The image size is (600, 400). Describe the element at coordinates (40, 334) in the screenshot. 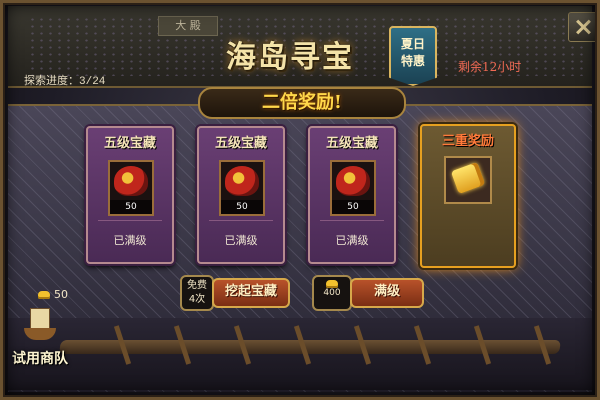

I see `ship-hull` at that location.